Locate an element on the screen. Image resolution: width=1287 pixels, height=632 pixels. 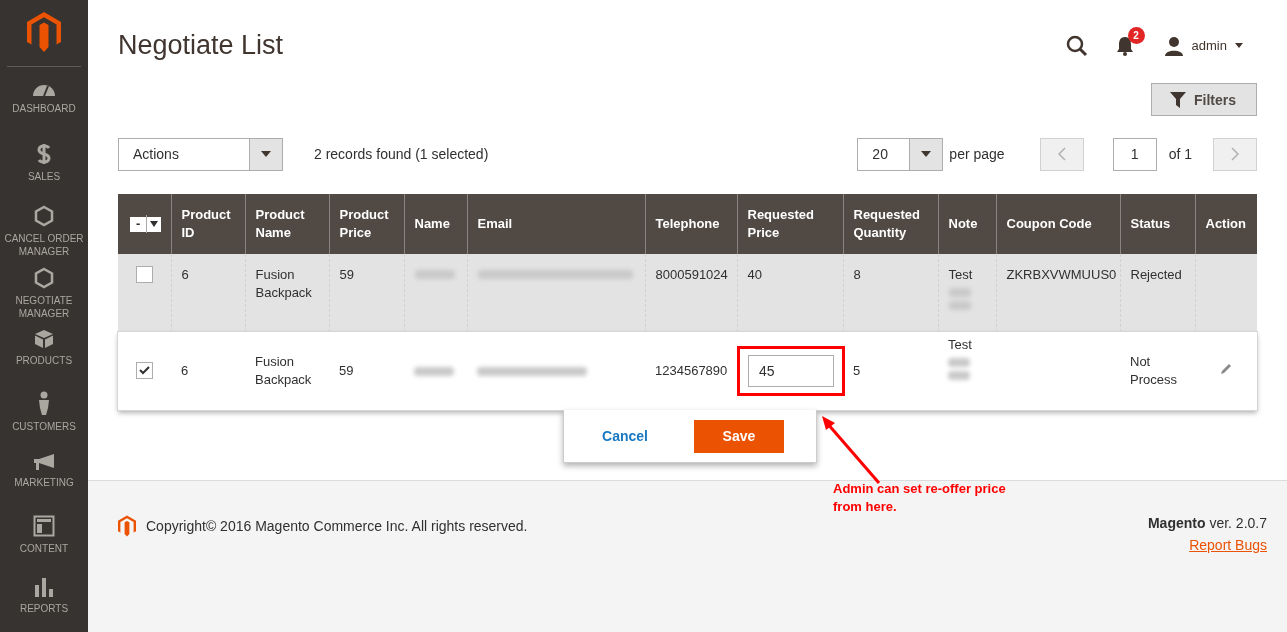
megaphone-icon is located at coordinates (44, 462).